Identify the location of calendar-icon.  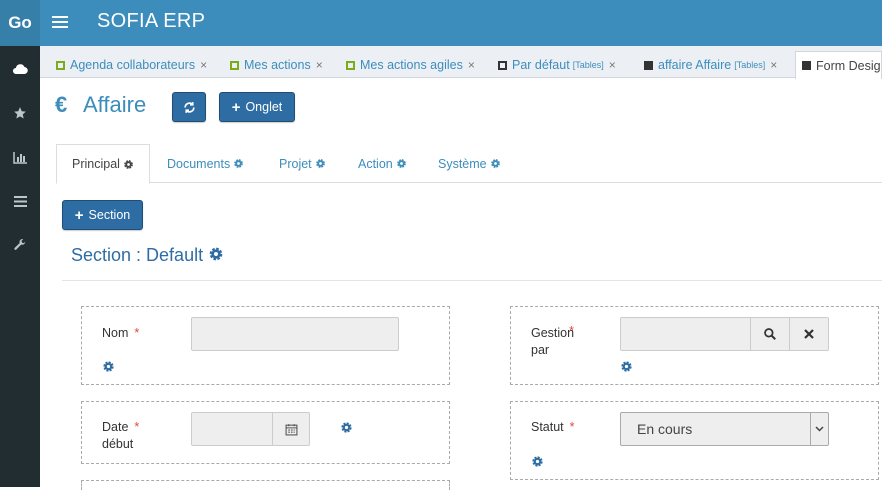
(291, 429).